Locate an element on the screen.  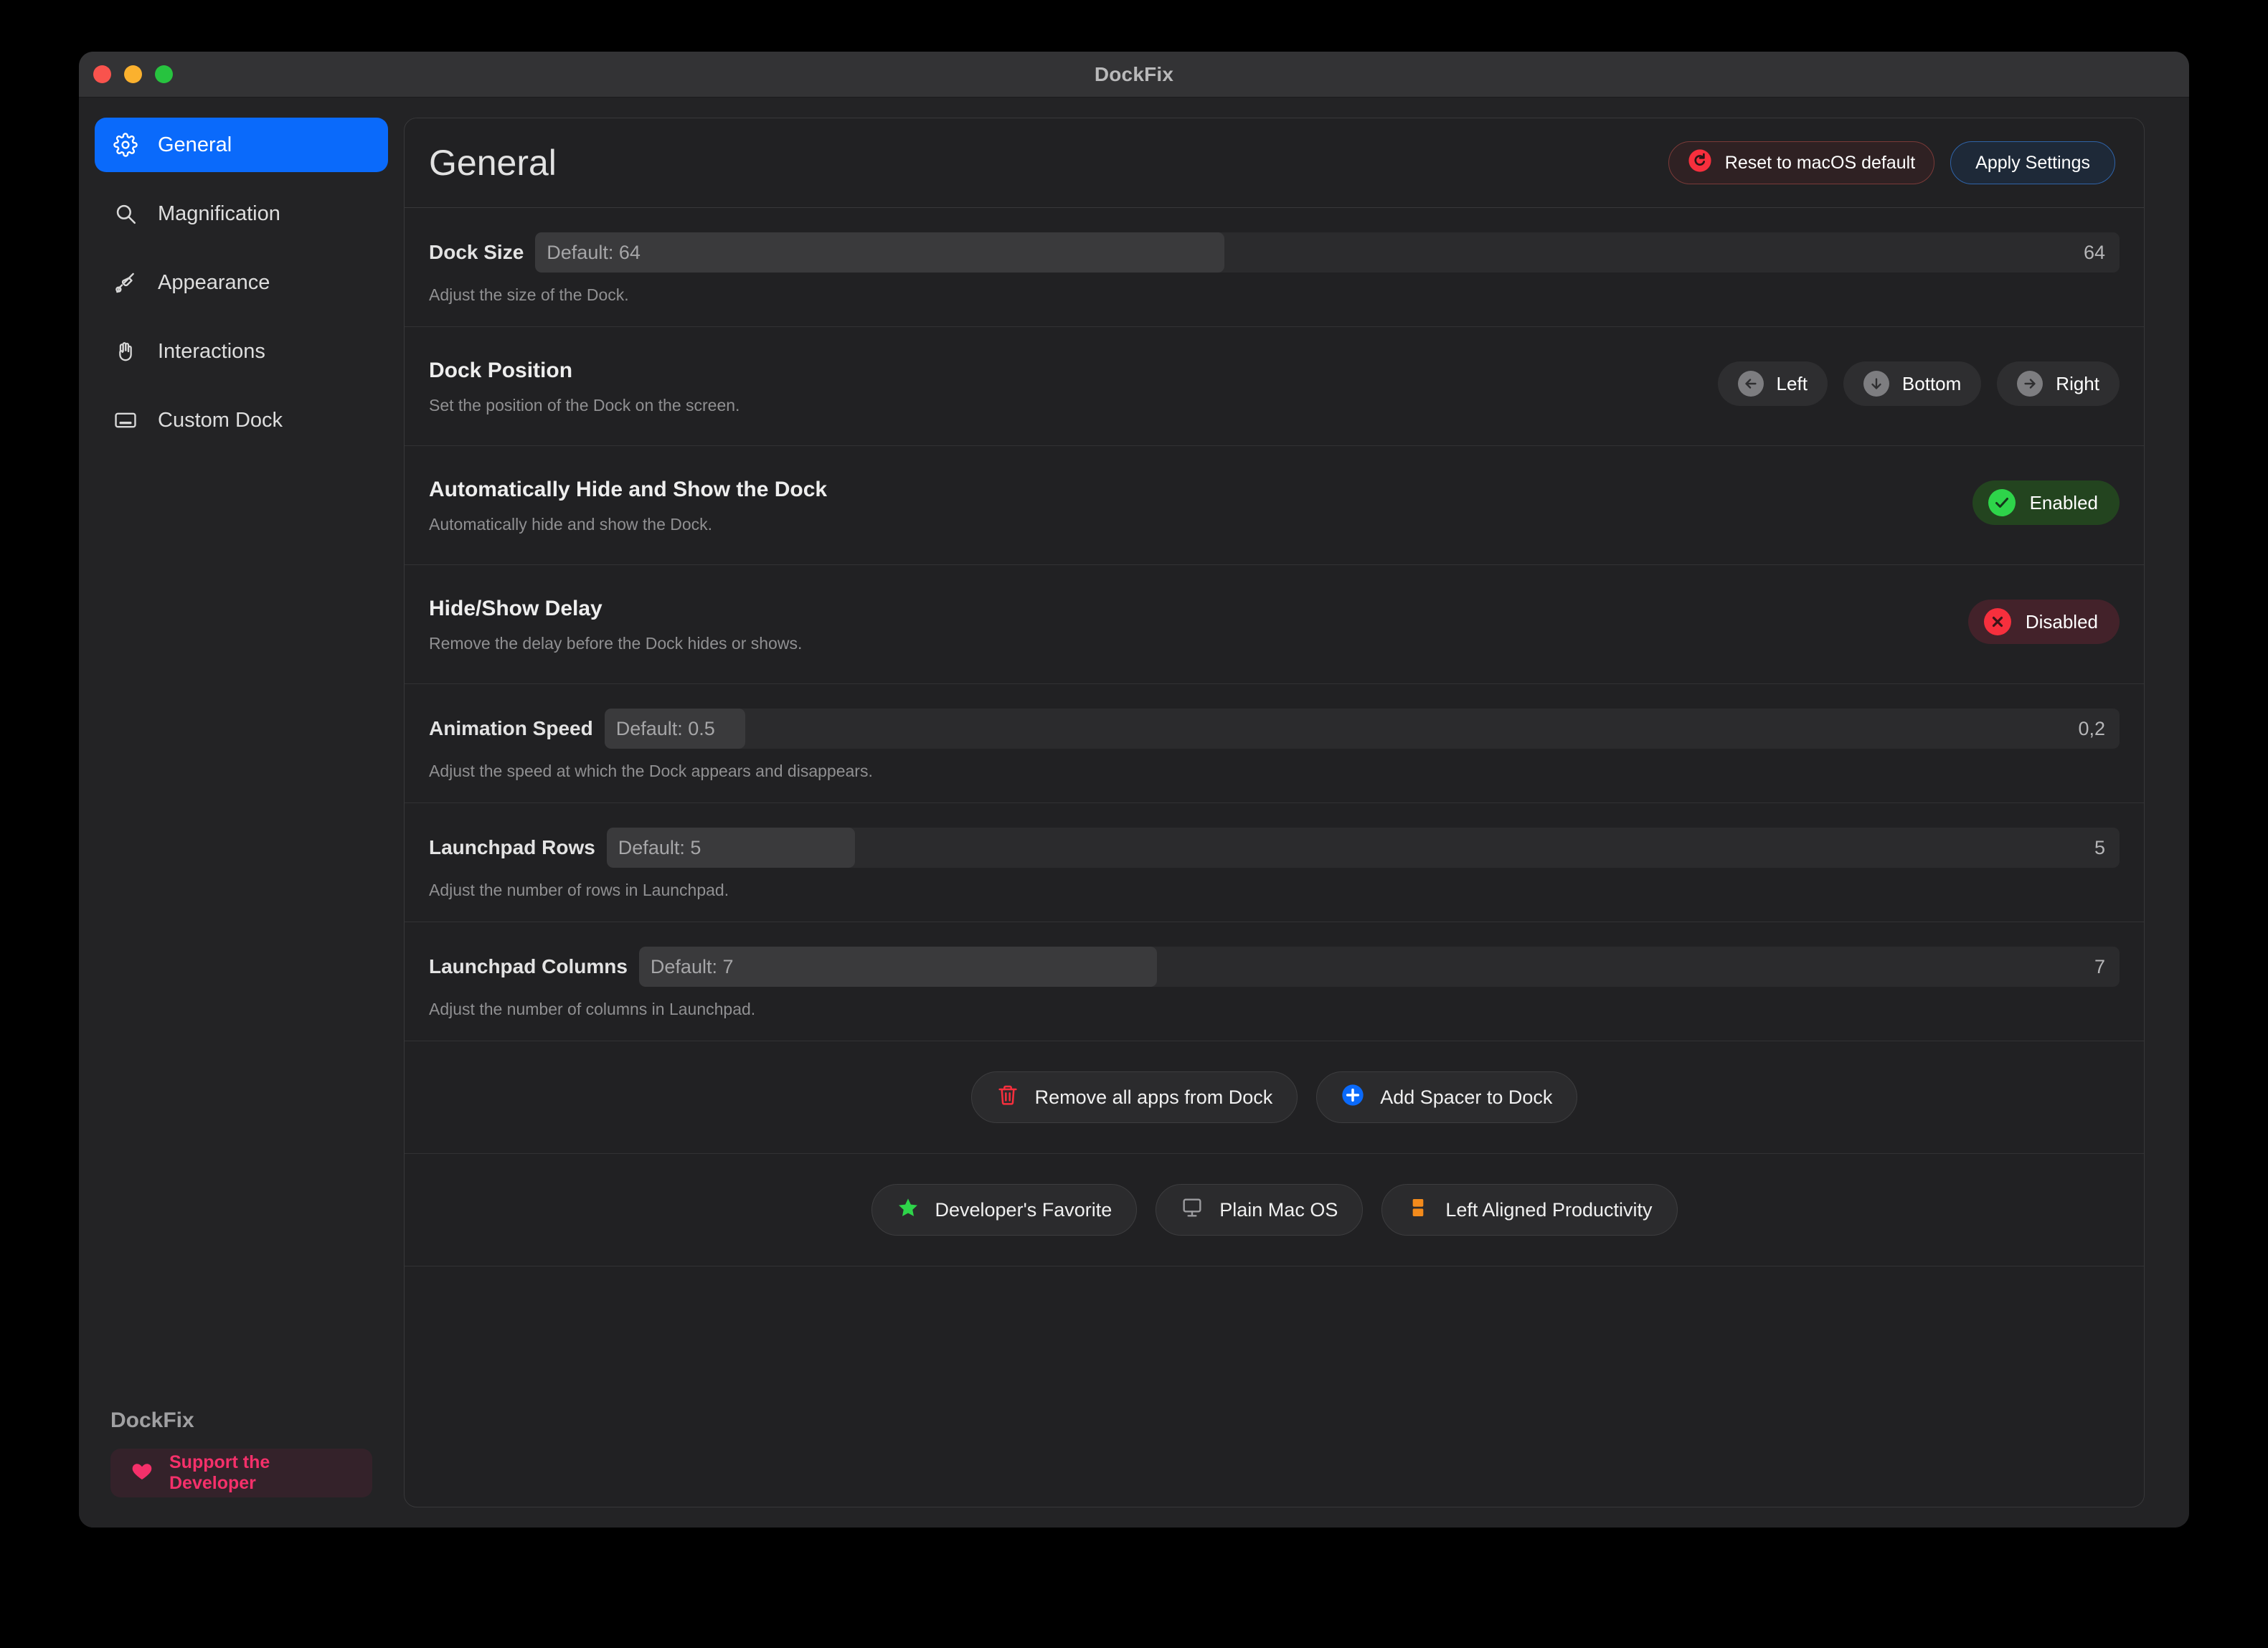
reset-to-macos-default-button: Reset to macOS default is located at coordinates (1802, 162).